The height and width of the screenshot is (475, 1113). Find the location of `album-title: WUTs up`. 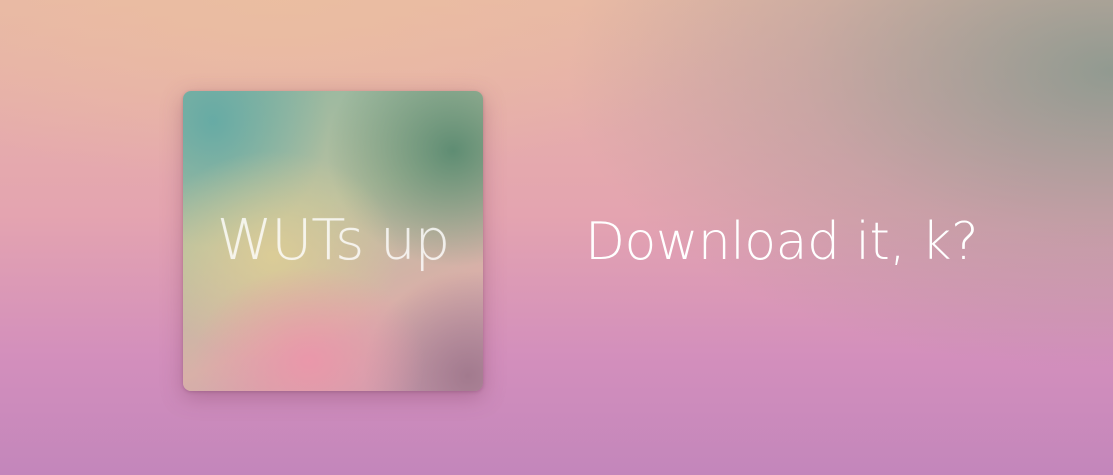

album-title: WUTs up is located at coordinates (333, 240).